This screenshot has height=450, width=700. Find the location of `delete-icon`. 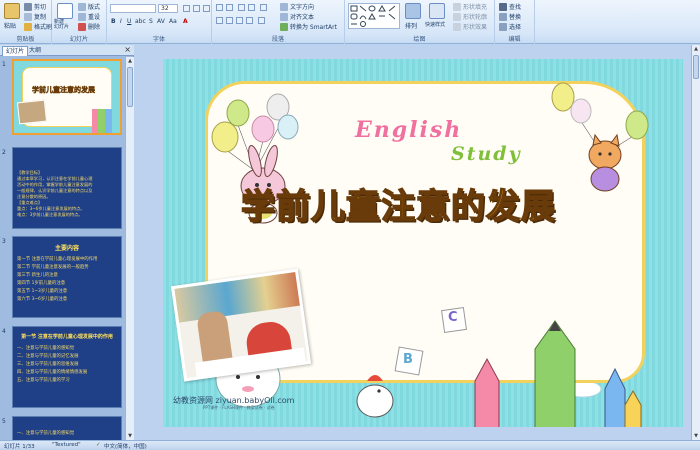

delete-icon is located at coordinates (82, 26).